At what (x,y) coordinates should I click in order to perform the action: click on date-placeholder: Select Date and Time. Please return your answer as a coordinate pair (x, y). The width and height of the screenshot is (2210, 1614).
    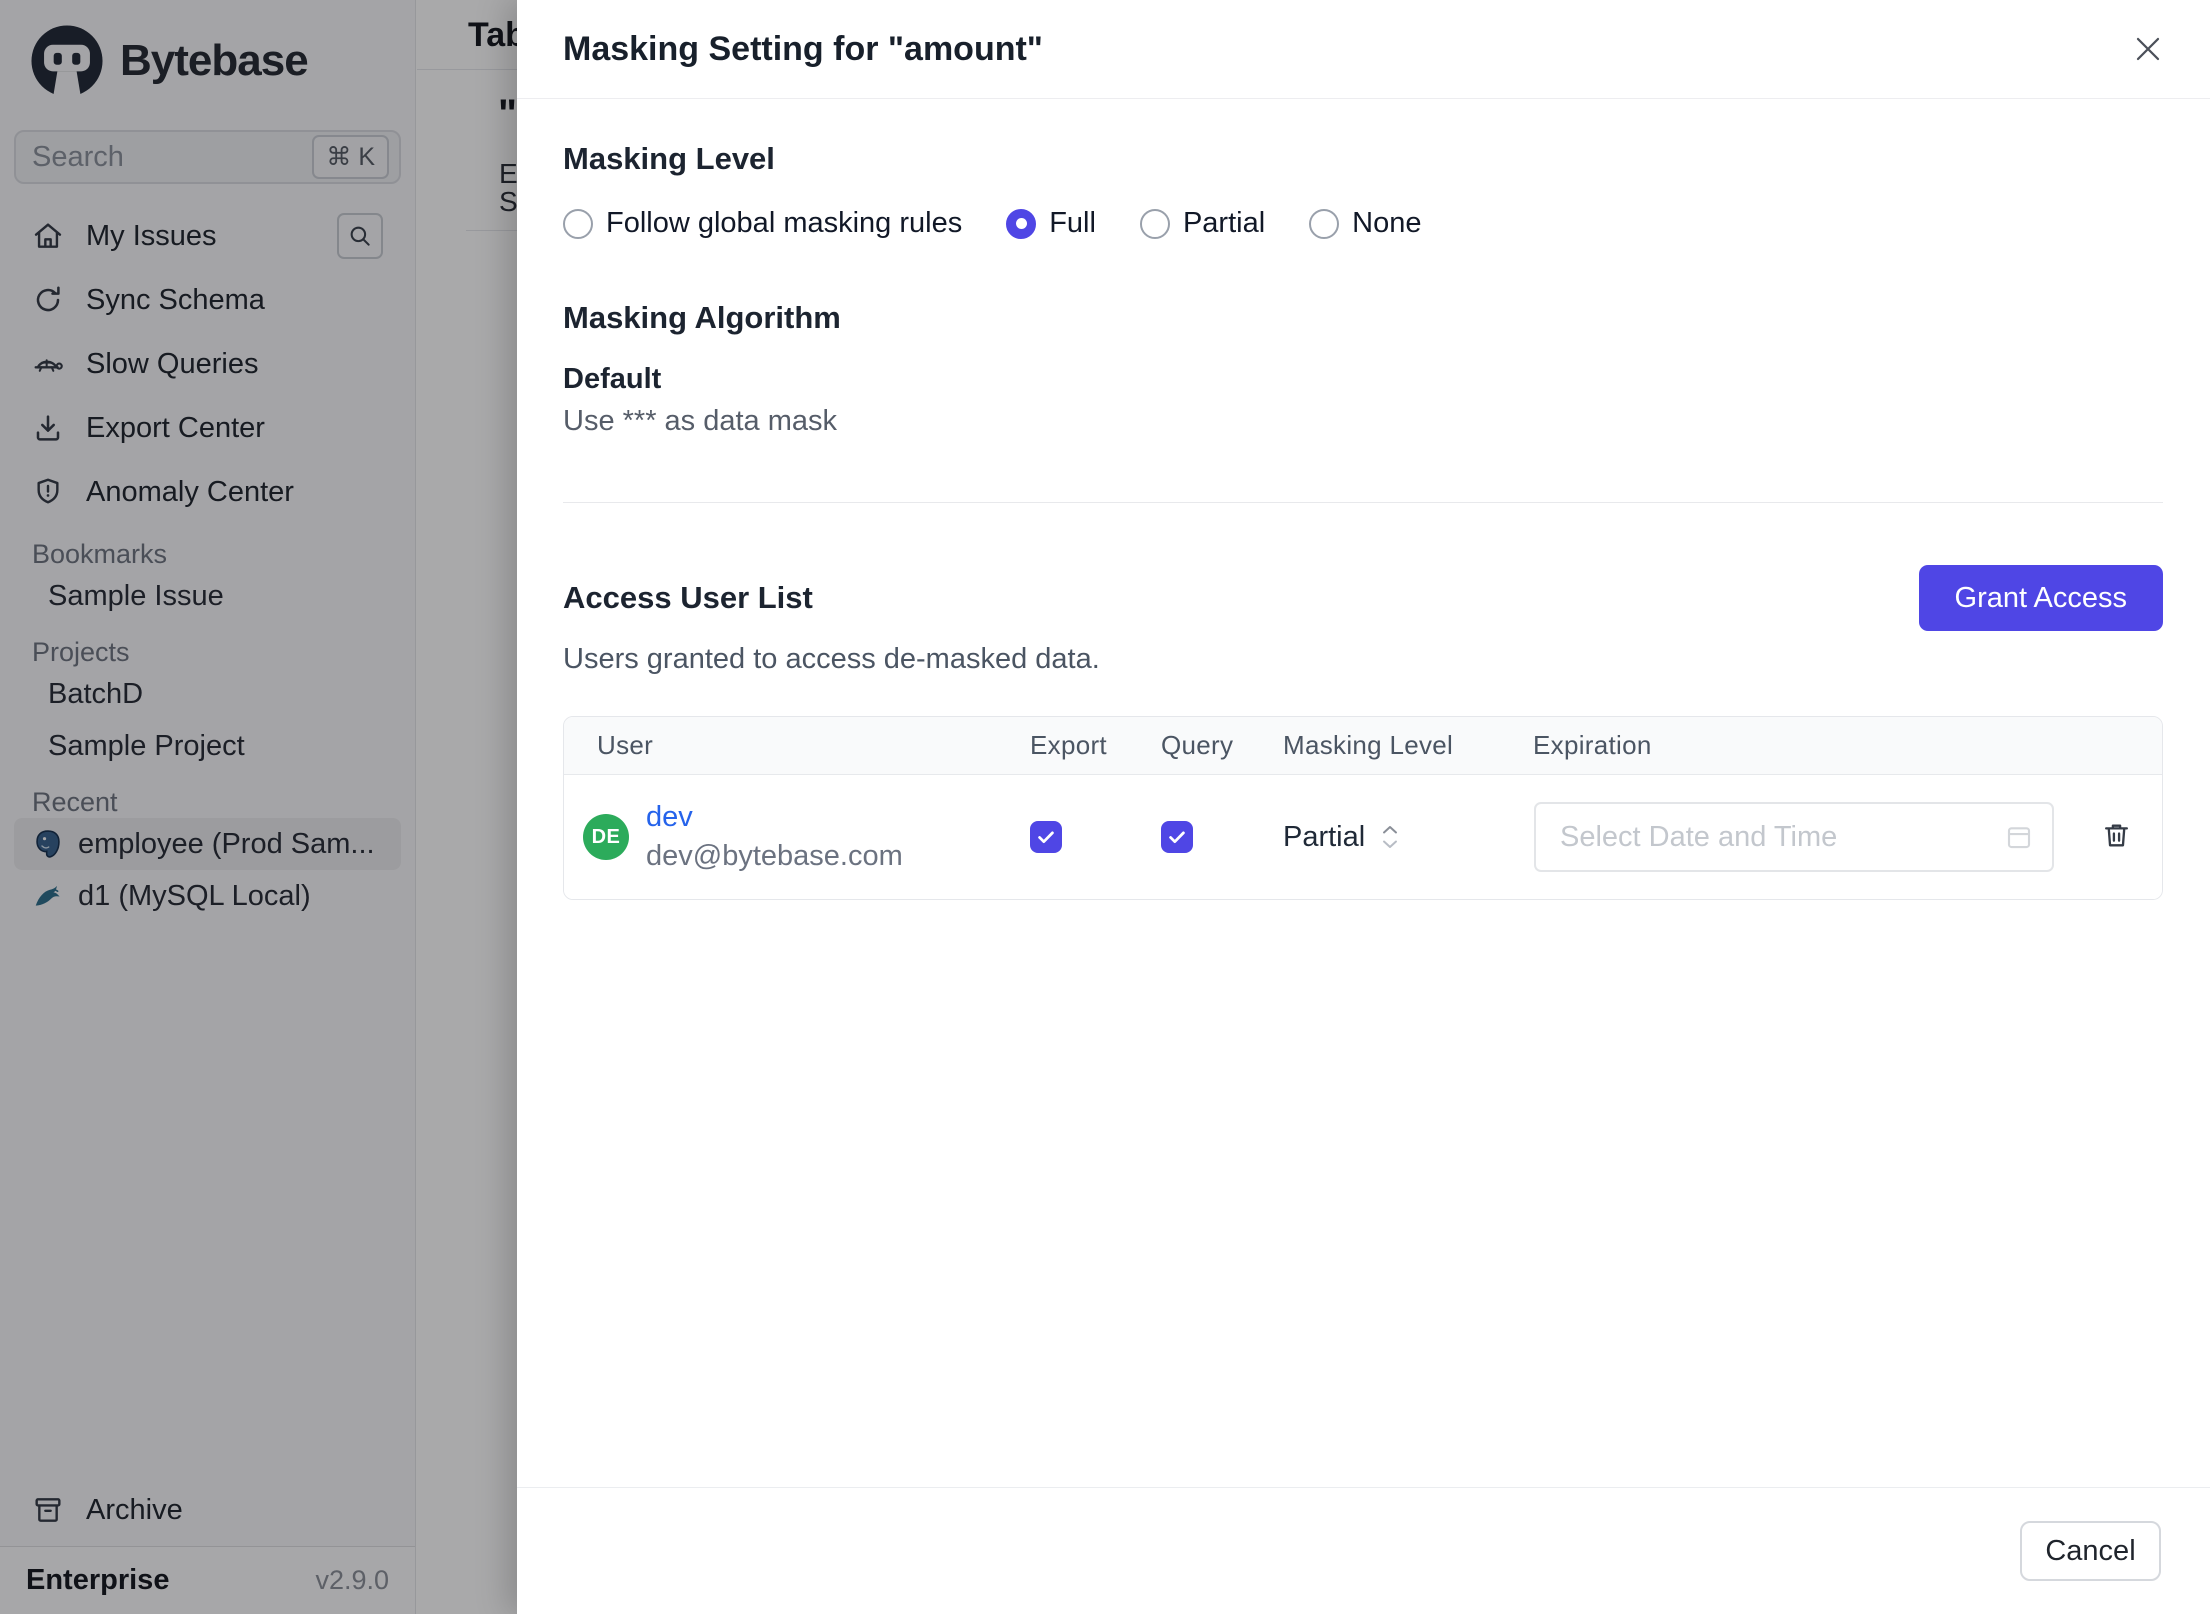
    Looking at the image, I should click on (1699, 836).